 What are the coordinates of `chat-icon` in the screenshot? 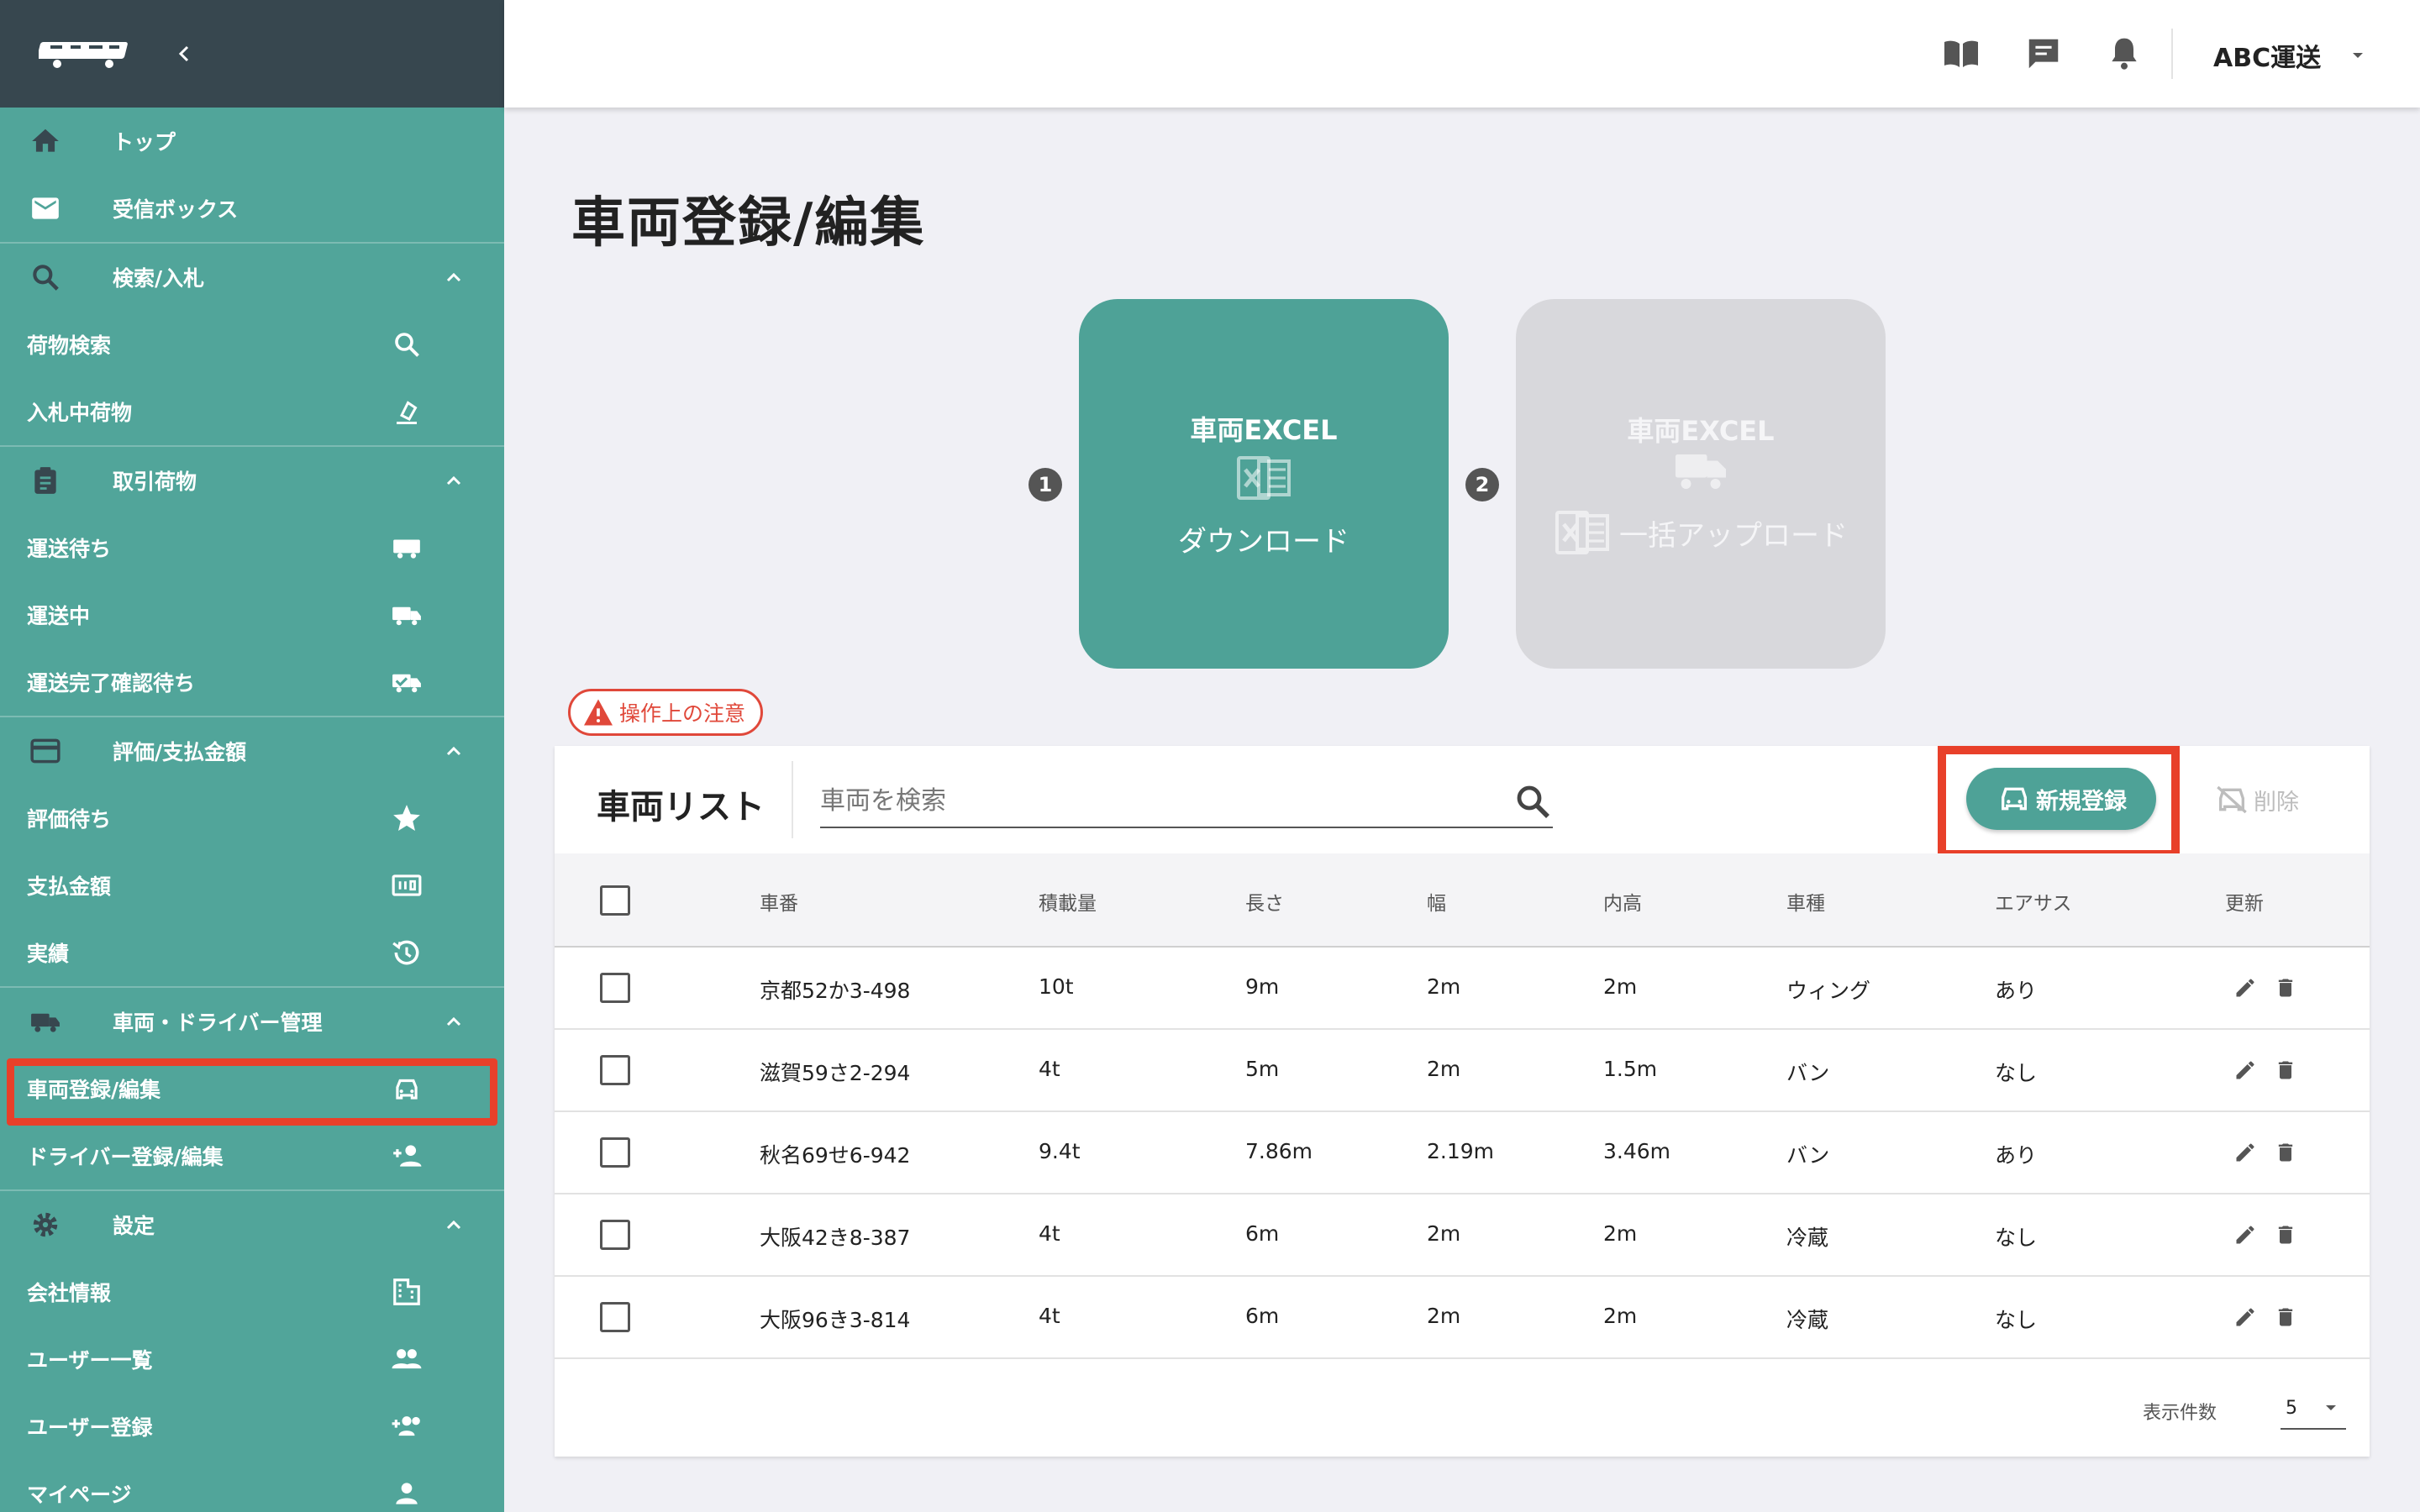 It's located at (2044, 54).